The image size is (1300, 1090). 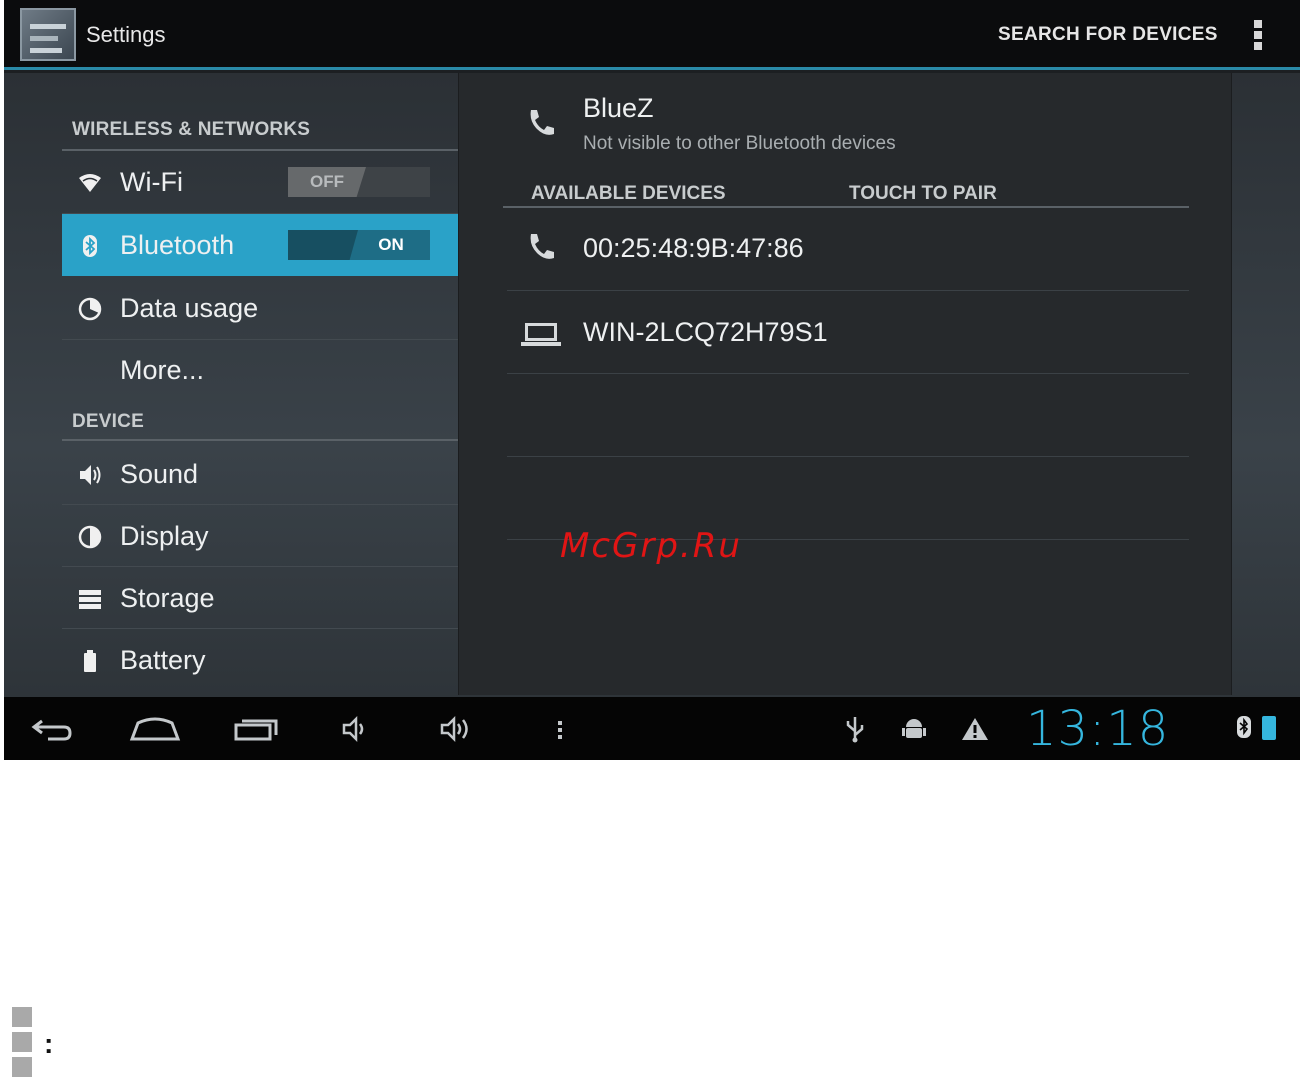 I want to click on clock: 13:18, so click(x=1097, y=729).